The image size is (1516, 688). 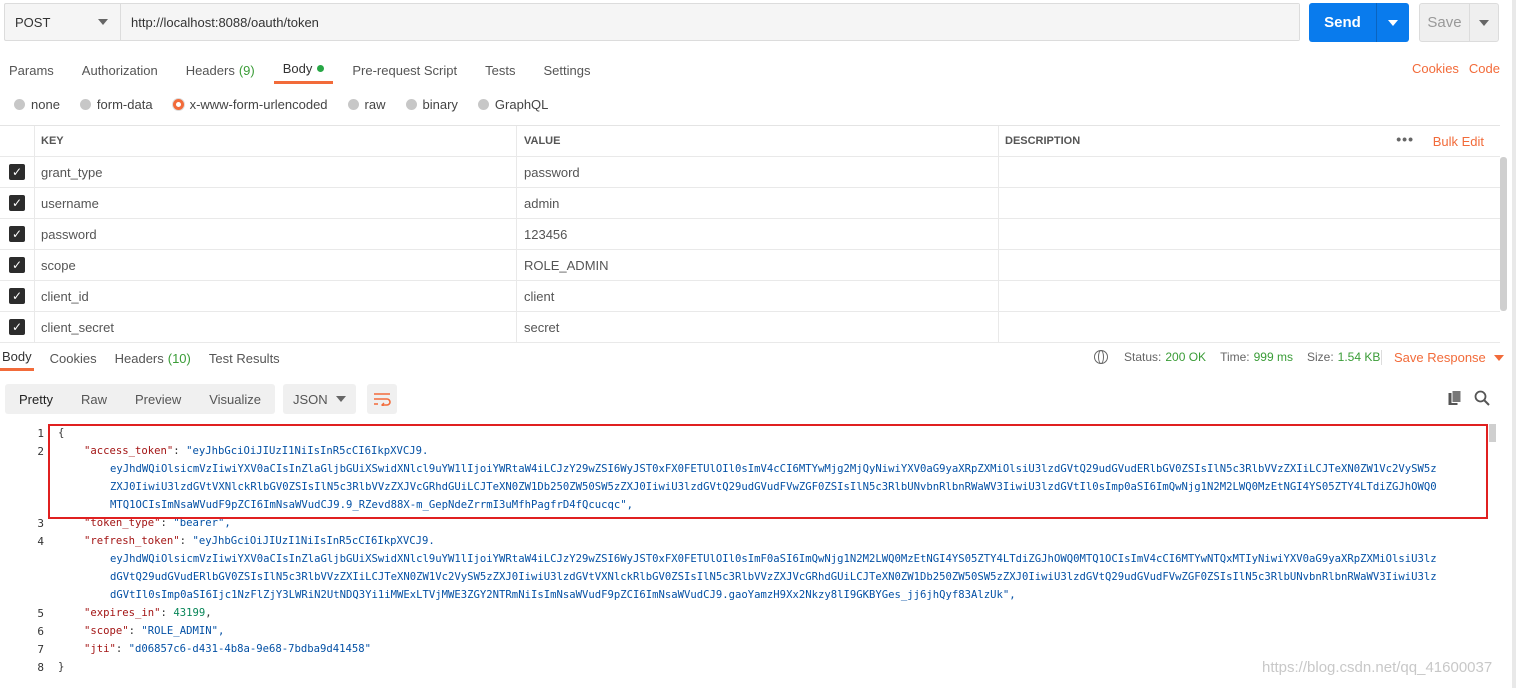 I want to click on save-options-button, so click(x=1484, y=22).